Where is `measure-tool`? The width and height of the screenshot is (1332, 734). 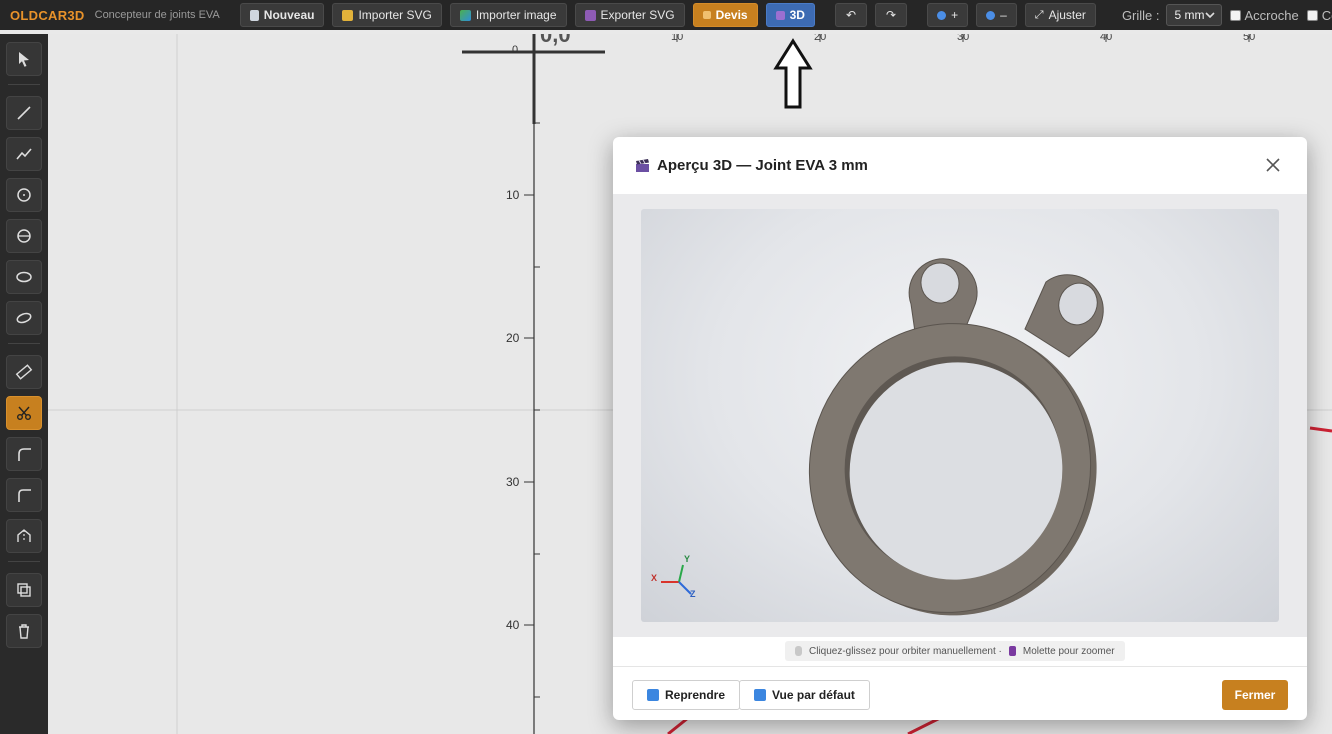
measure-tool is located at coordinates (24, 372).